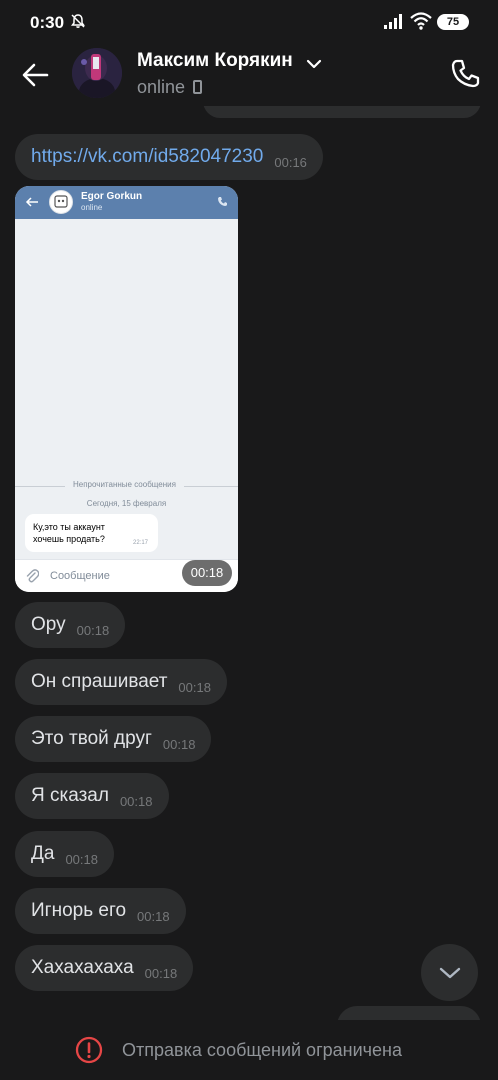  Describe the element at coordinates (147, 157) in the screenshot. I see `message-link: https://vk.com/id582047230` at that location.